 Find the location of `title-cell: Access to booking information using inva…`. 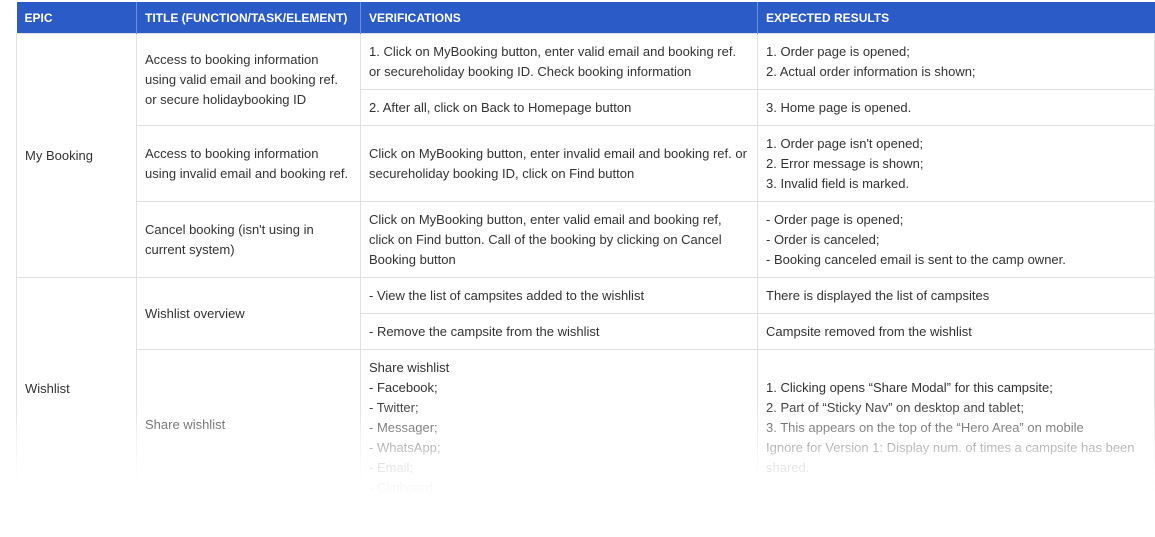

title-cell: Access to booking information using inva… is located at coordinates (248, 163).